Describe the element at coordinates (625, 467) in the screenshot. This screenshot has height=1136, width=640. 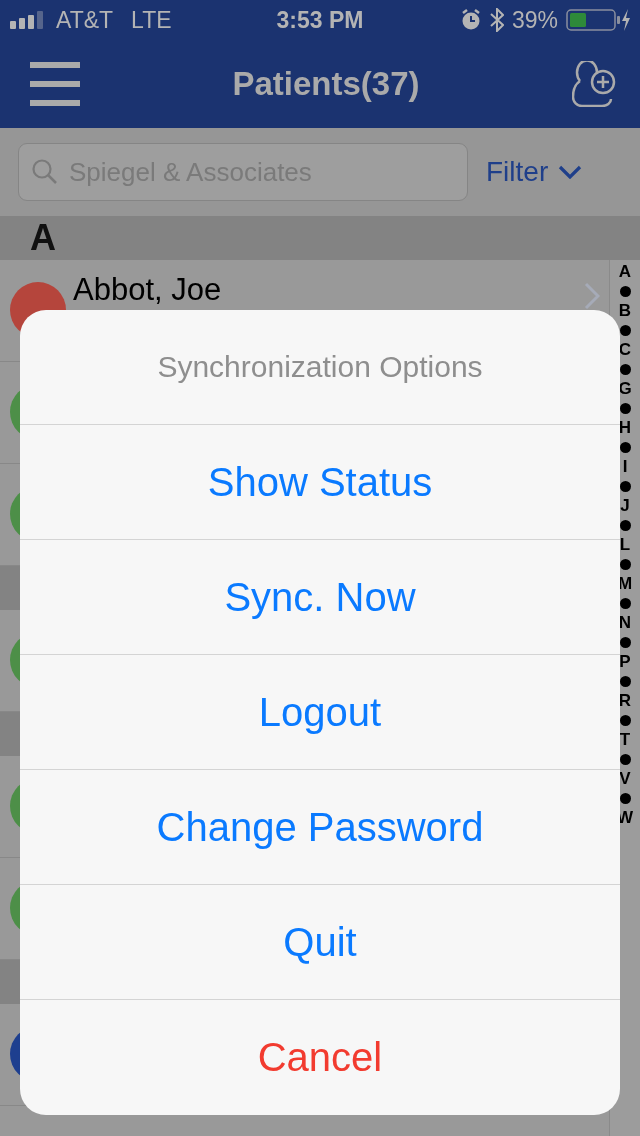
I see `index-letter: I` at that location.